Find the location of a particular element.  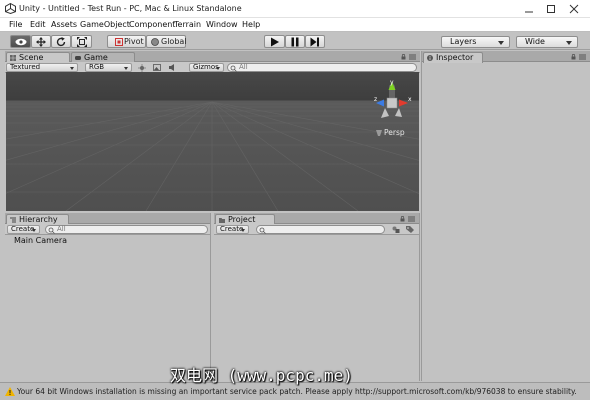

x-axis-cone is located at coordinates (403, 103).